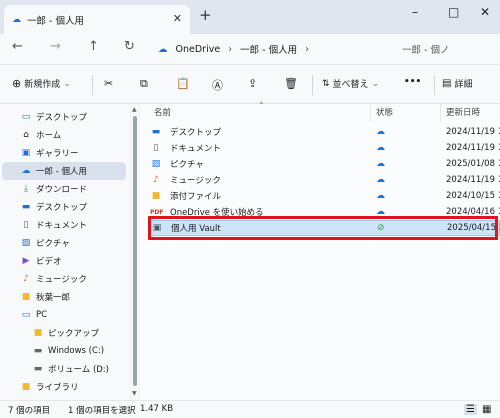  Describe the element at coordinates (17, 46) in the screenshot. I see `back-arrow-icon: ←` at that location.